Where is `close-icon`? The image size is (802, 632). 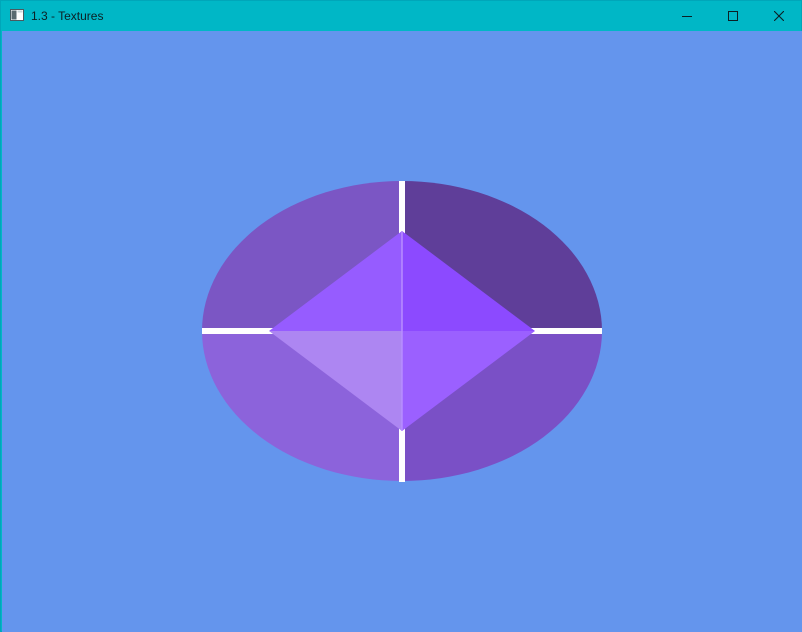
close-icon is located at coordinates (779, 16).